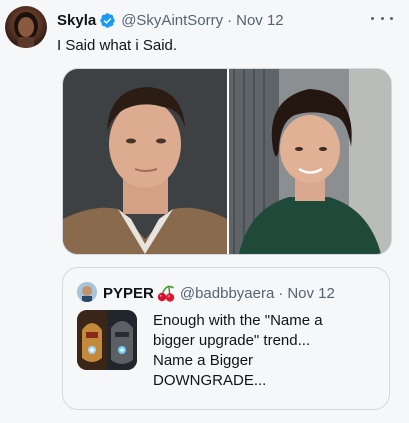  I want to click on quoted-author-handle: @badbbyaera, so click(227, 293).